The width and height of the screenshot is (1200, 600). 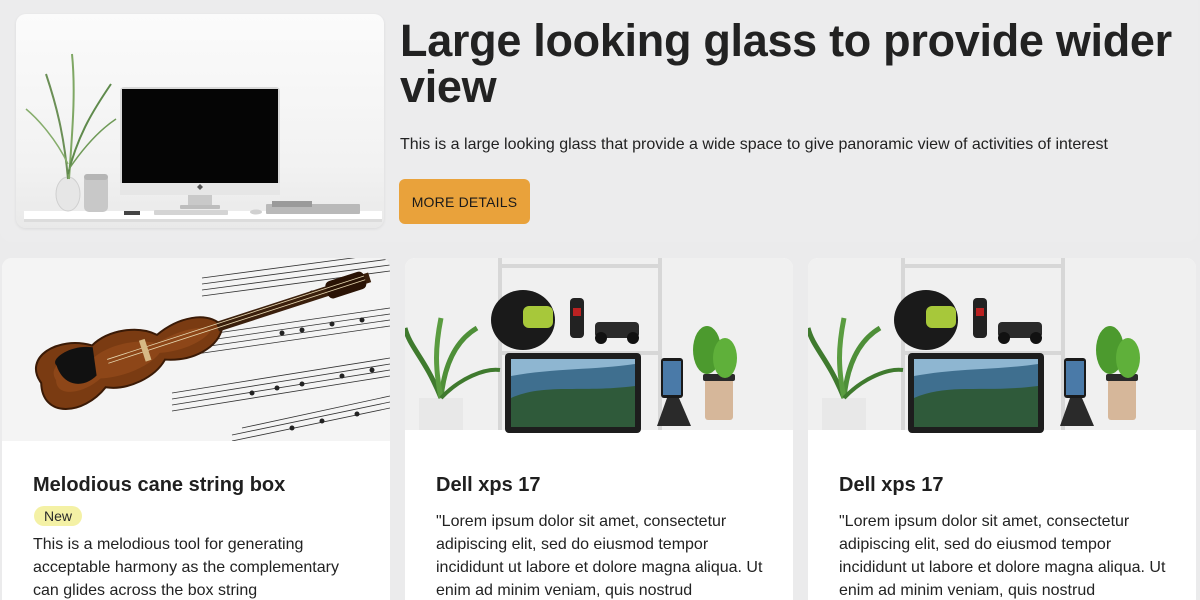 What do you see at coordinates (203, 137) in the screenshot?
I see `desktop-computer-illustration` at bounding box center [203, 137].